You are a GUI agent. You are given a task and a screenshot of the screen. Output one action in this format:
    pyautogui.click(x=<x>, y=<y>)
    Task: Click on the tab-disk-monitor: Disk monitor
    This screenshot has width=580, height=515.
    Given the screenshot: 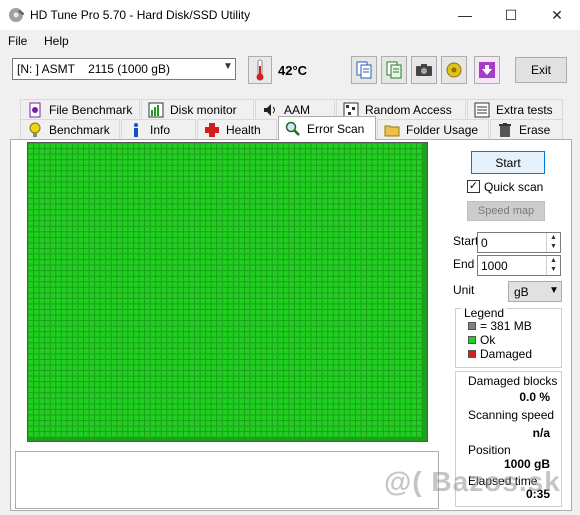 What is the action you would take?
    pyautogui.click(x=197, y=109)
    